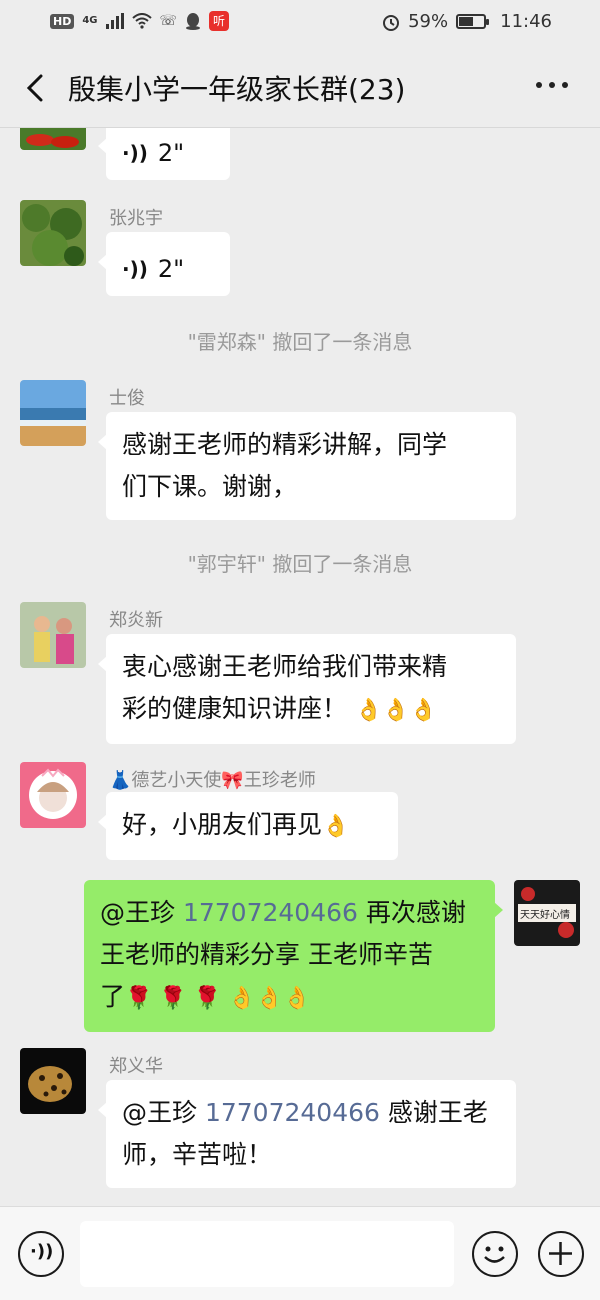 Image resolution: width=600 pixels, height=1300 pixels. What do you see at coordinates (495, 1254) in the screenshot?
I see `emoji-icon` at bounding box center [495, 1254].